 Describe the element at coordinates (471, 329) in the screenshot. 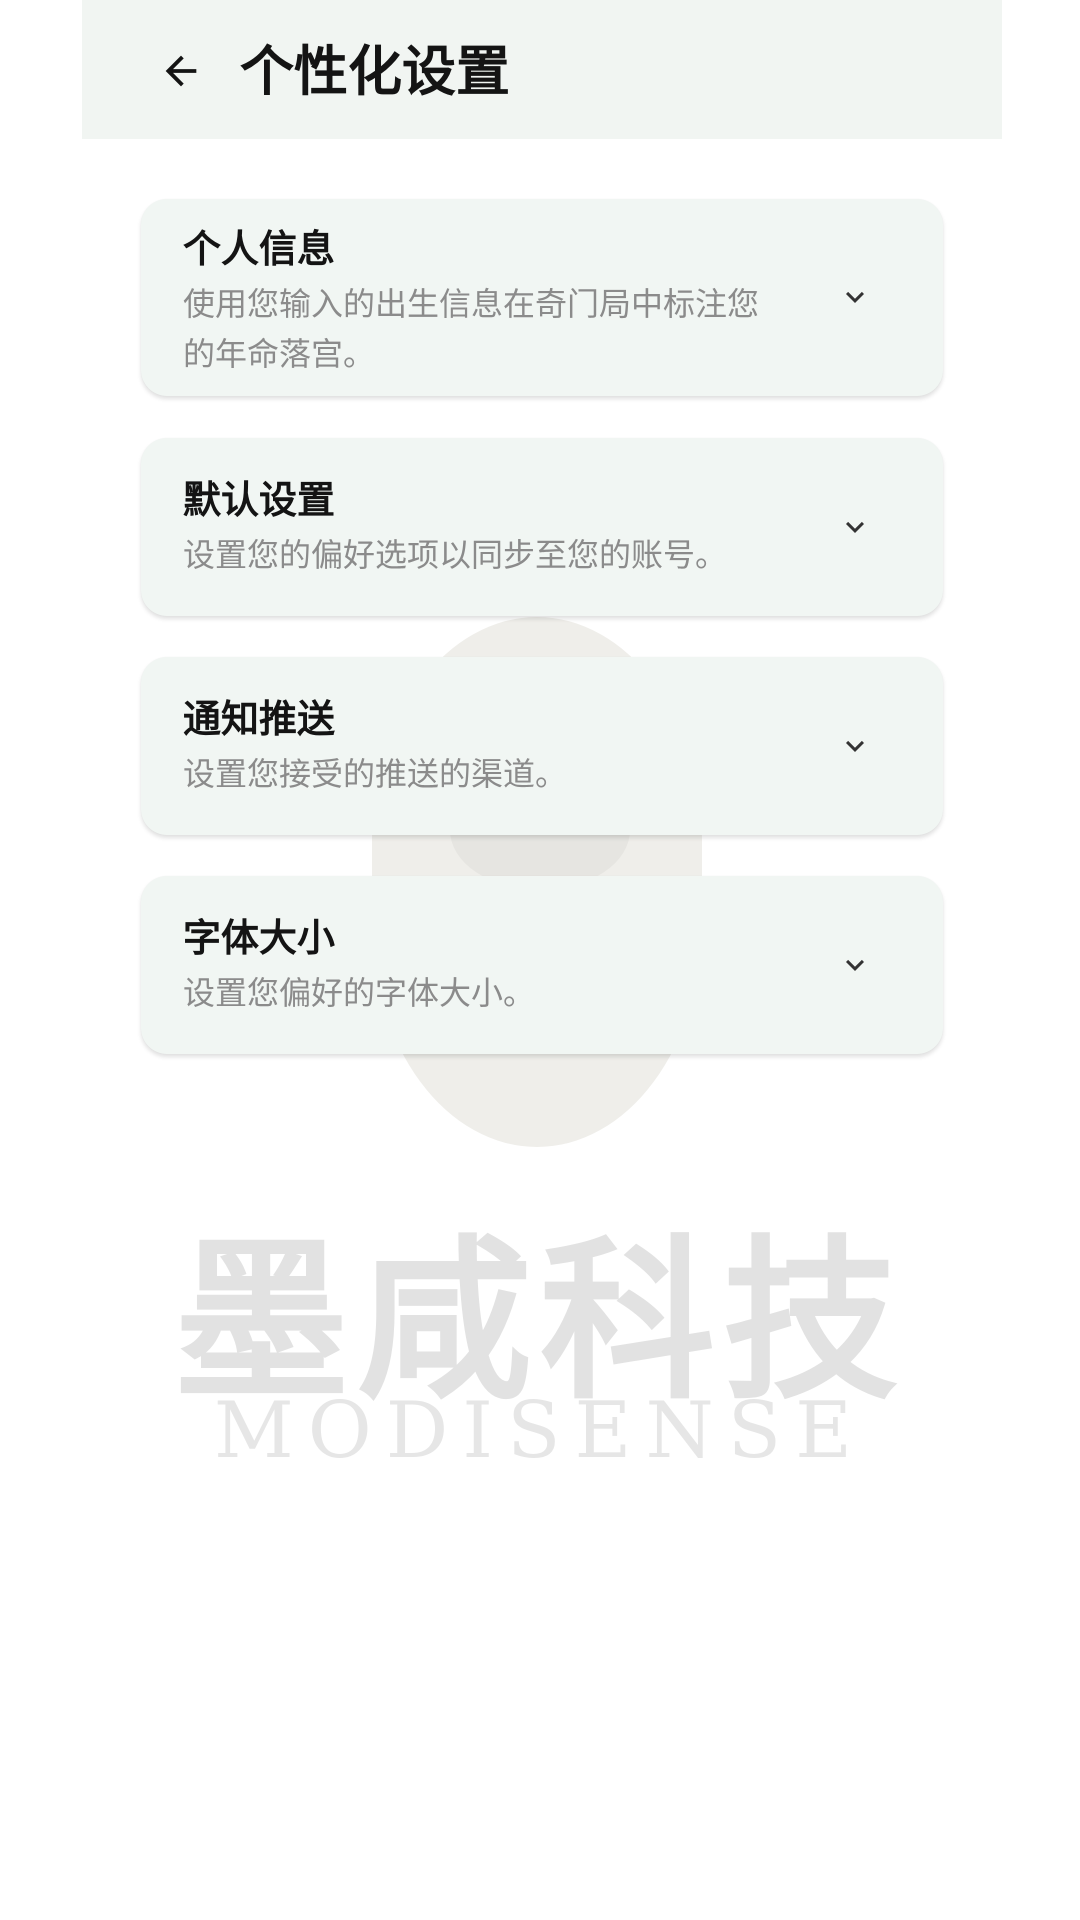

I see `section-description: 使用您输入的出生信息在奇门局中标注您的年命落宫。` at that location.